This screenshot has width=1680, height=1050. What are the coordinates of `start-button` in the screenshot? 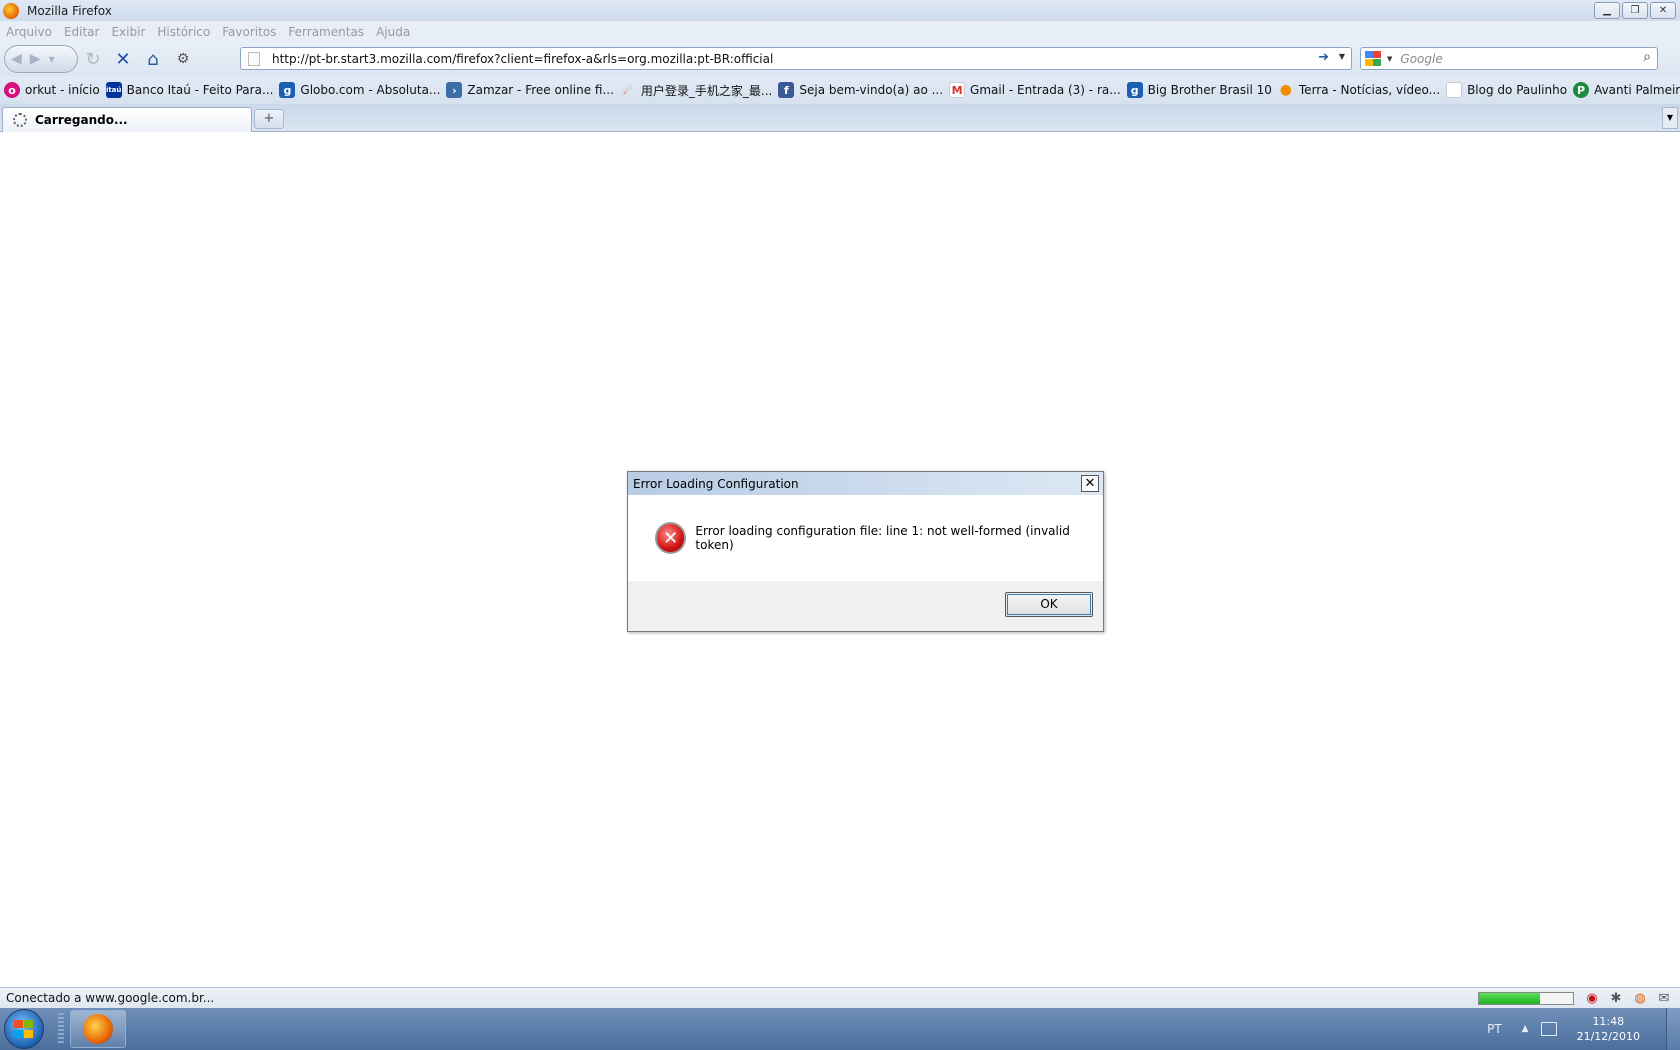 It's located at (24, 1029).